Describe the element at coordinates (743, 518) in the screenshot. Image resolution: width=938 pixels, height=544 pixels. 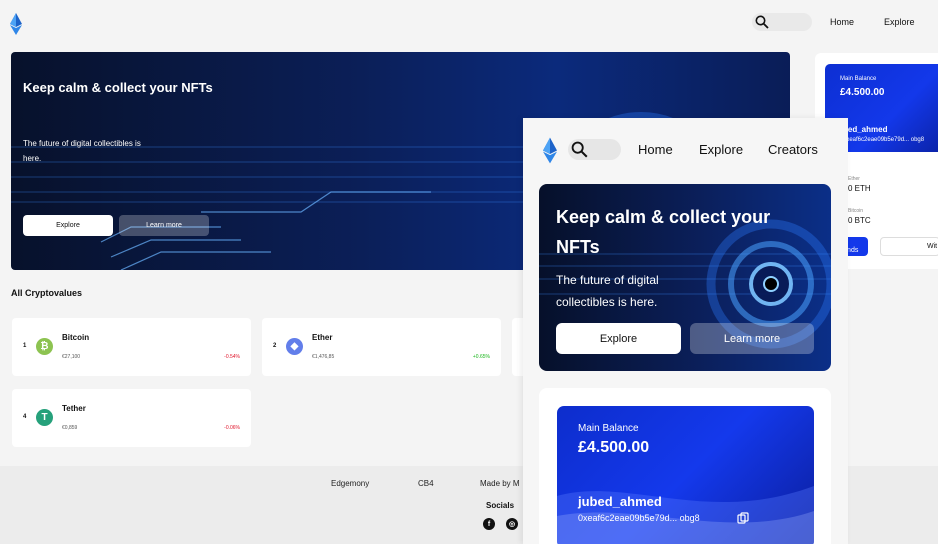
I see `copy-icon` at that location.